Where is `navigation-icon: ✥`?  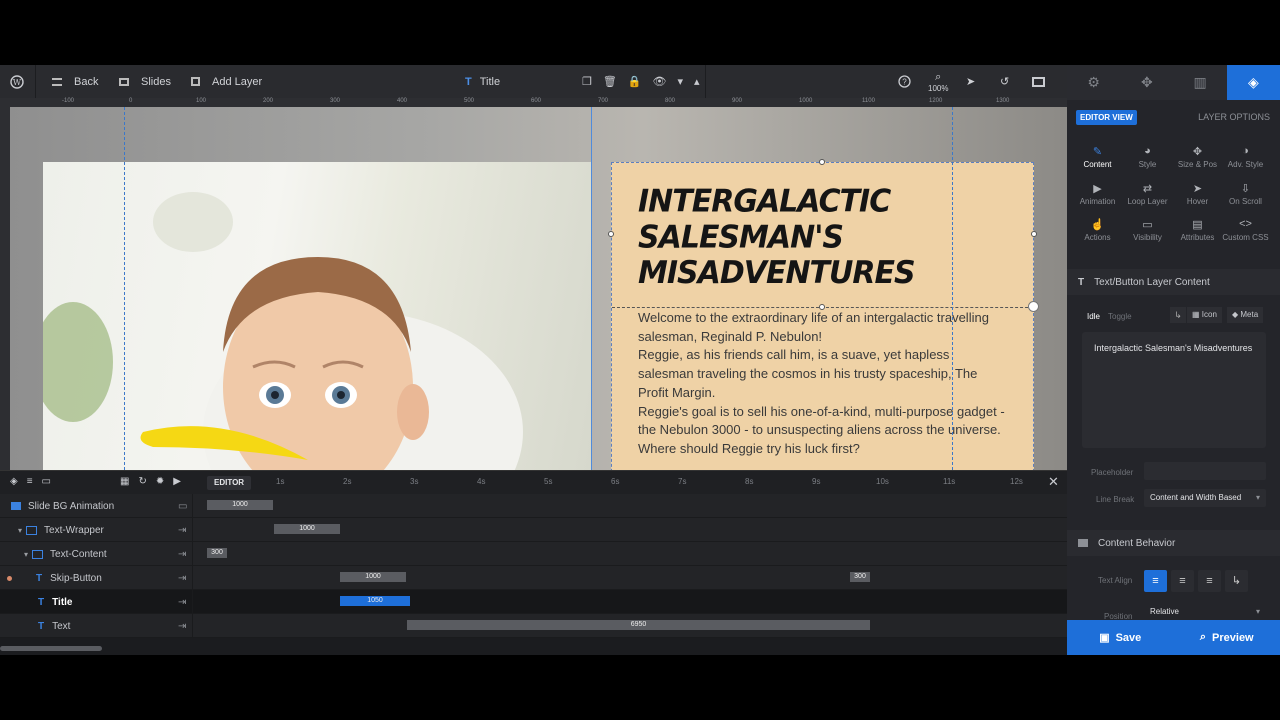
navigation-icon: ✥ is located at coordinates (1146, 82).